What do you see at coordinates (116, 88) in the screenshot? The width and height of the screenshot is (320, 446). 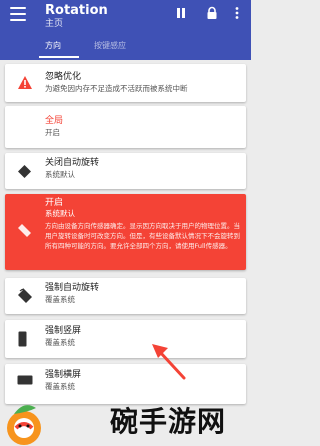 I see `card-subtitle: 为避免因内存不足造成不活跃而被系统中断` at bounding box center [116, 88].